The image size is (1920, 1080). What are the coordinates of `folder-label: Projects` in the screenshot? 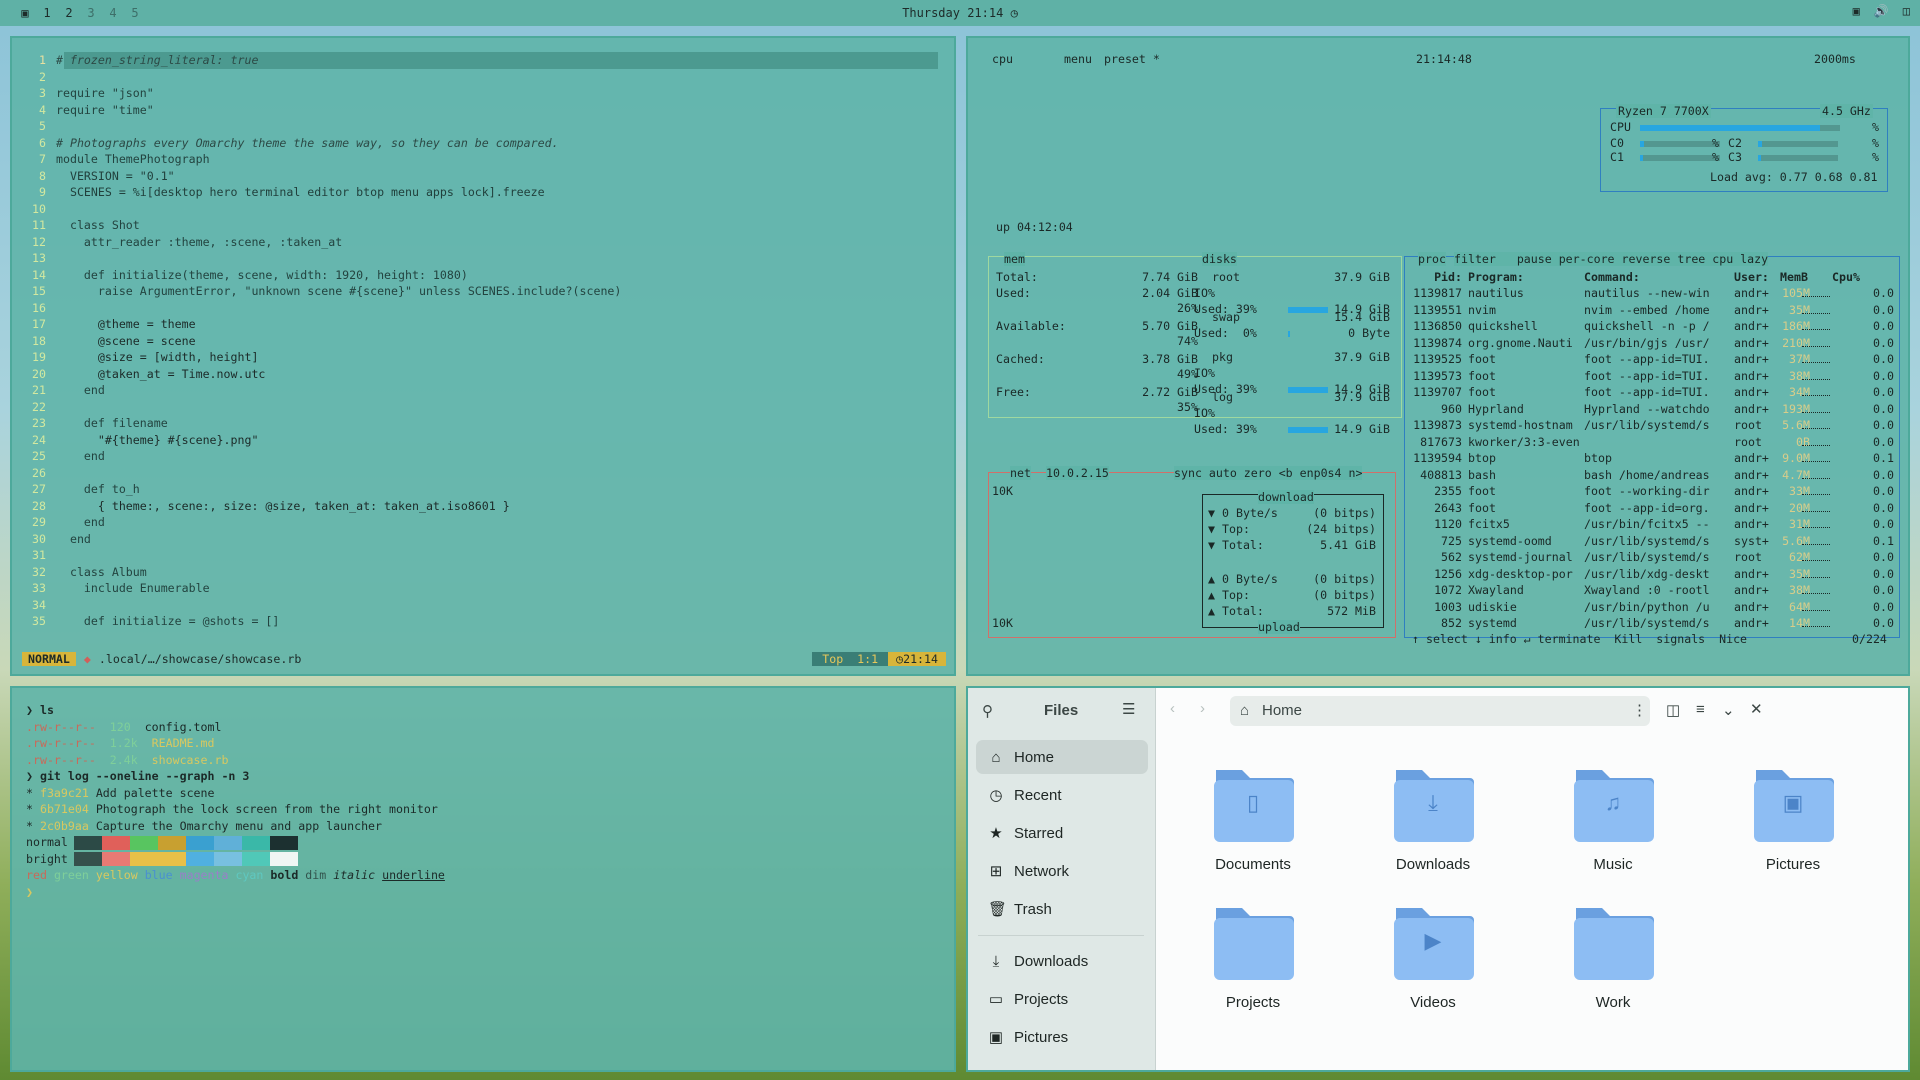 It's located at (1253, 1002).